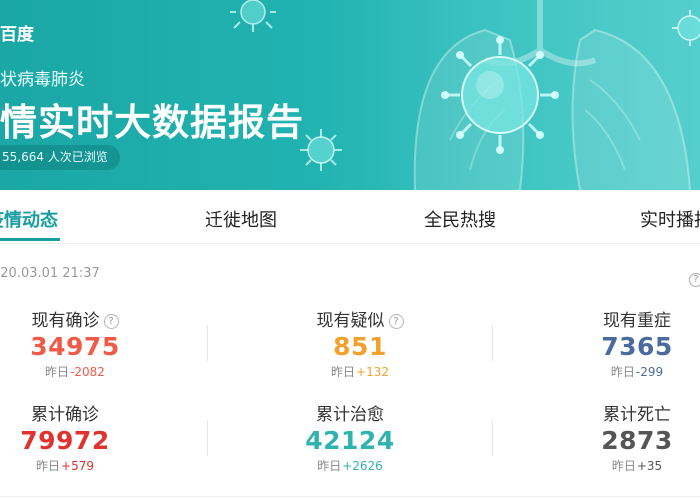 Image resolution: width=700 pixels, height=500 pixels. I want to click on stat-label: 累计确诊, so click(65, 415).